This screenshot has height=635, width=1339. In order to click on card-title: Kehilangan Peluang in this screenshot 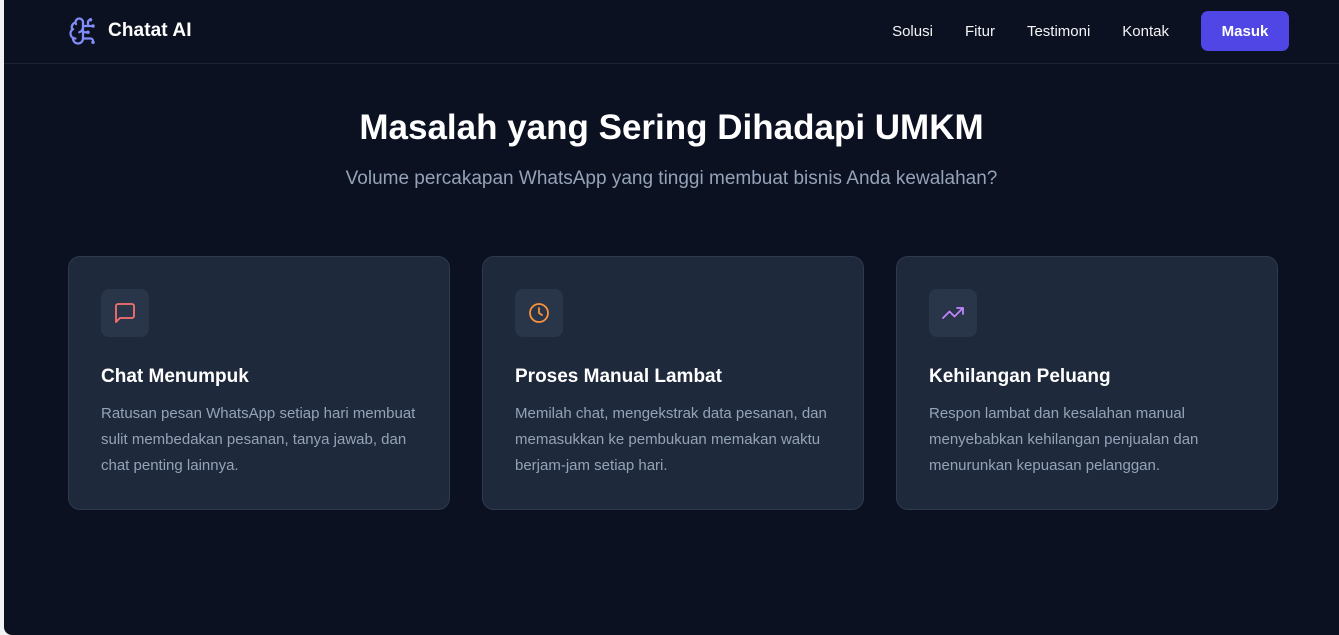, I will do `click(1020, 376)`.